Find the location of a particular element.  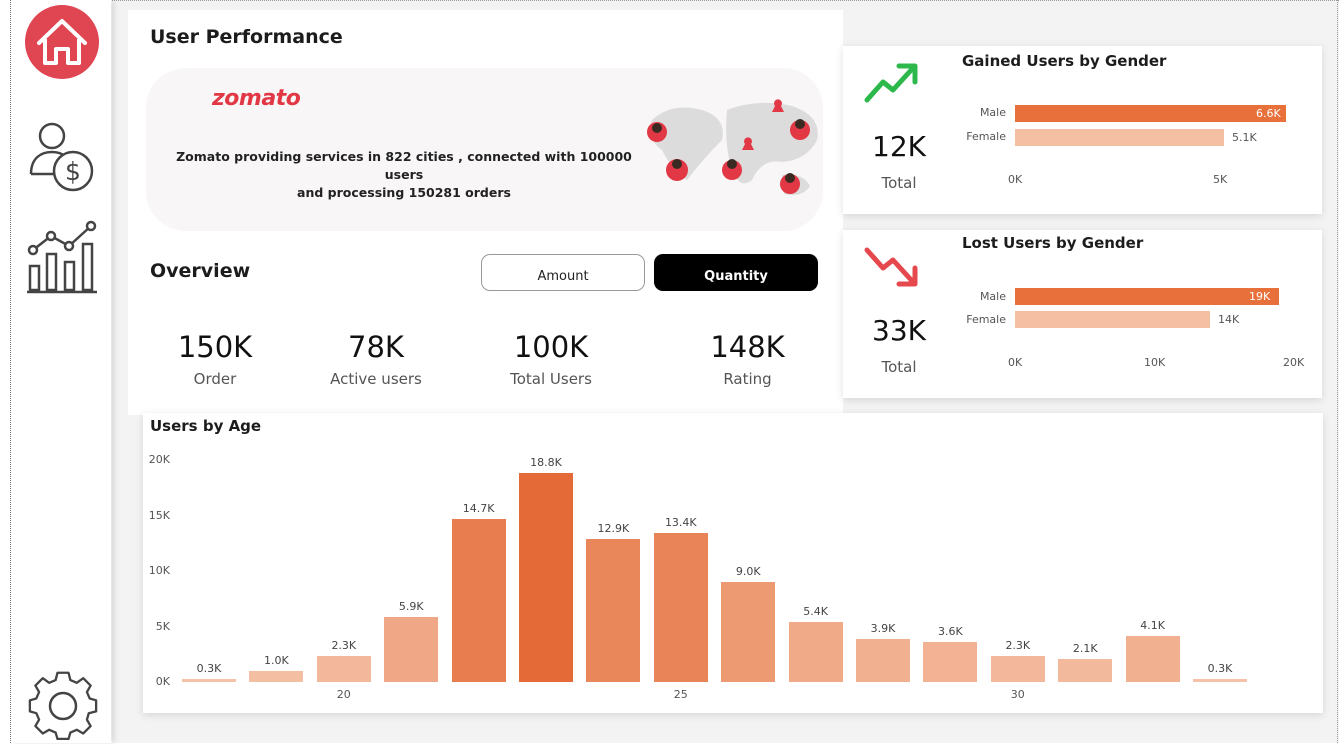

chart-icon is located at coordinates (62, 257).